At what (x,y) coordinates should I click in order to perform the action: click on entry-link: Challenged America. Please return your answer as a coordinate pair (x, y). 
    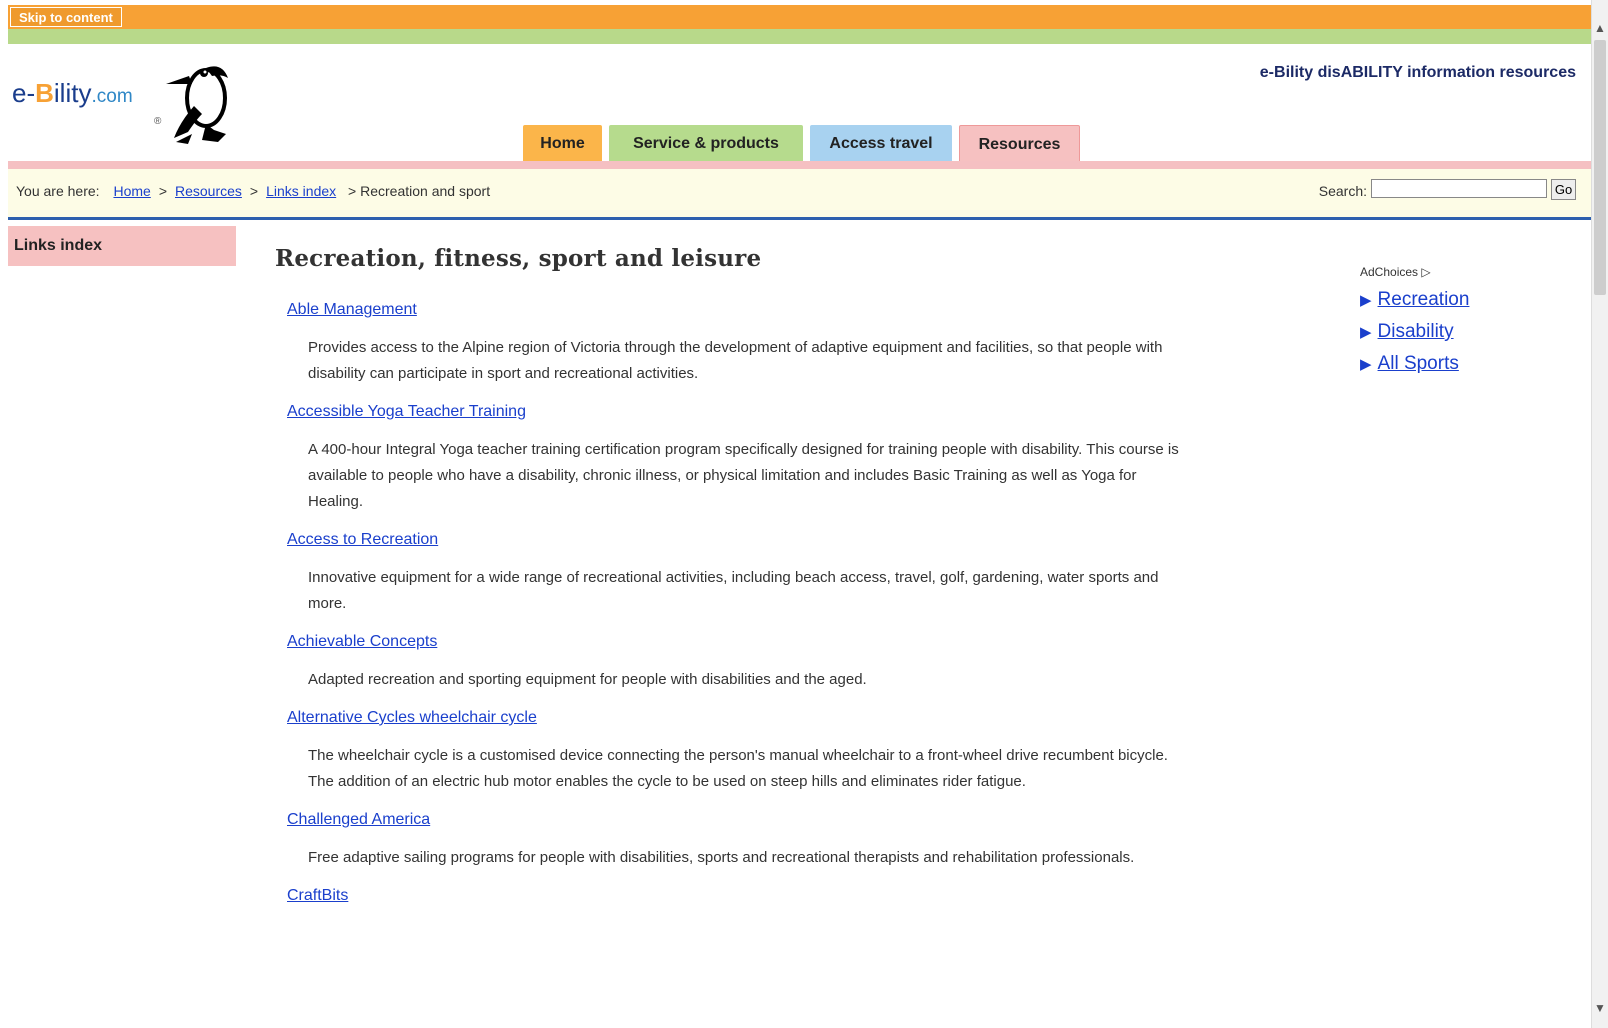
    Looking at the image, I should click on (358, 820).